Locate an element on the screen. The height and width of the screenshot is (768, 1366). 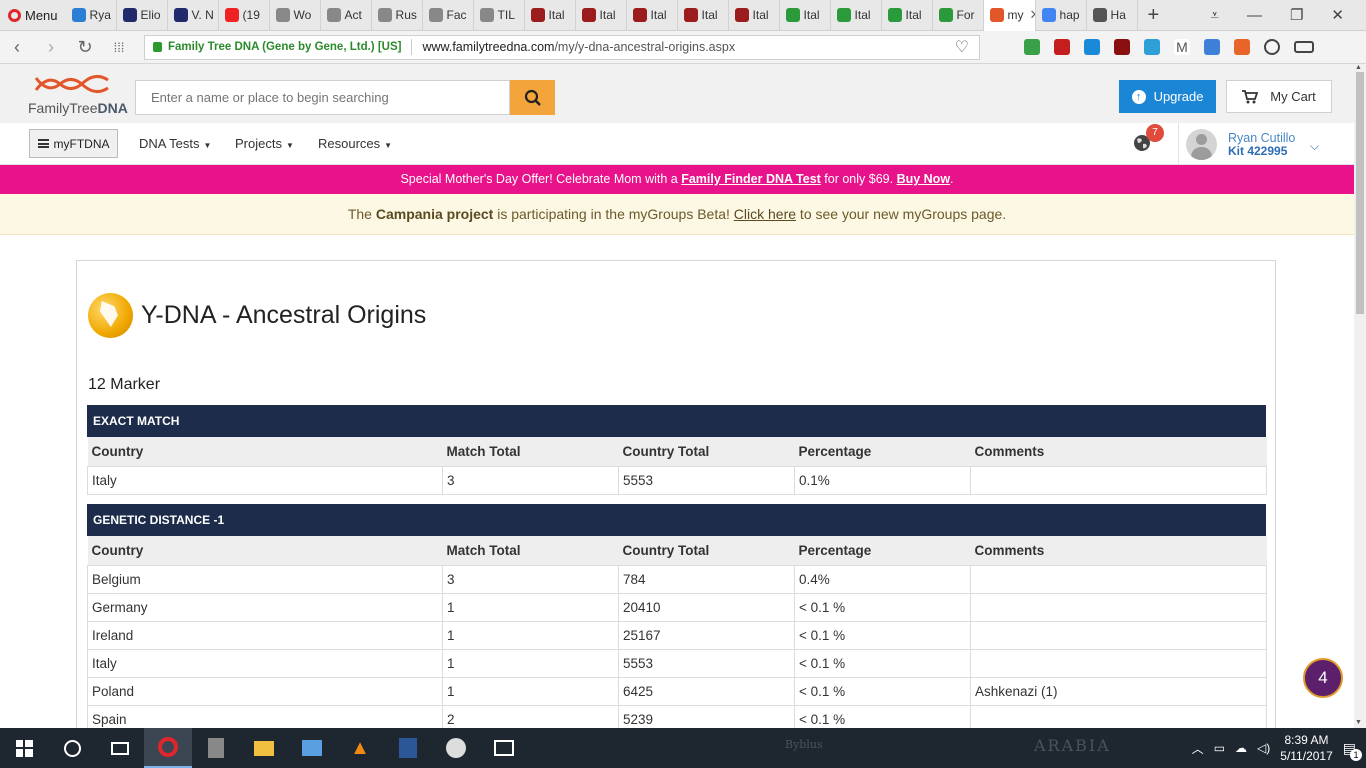
browser-tab: Act is located at coordinates (346, 15).